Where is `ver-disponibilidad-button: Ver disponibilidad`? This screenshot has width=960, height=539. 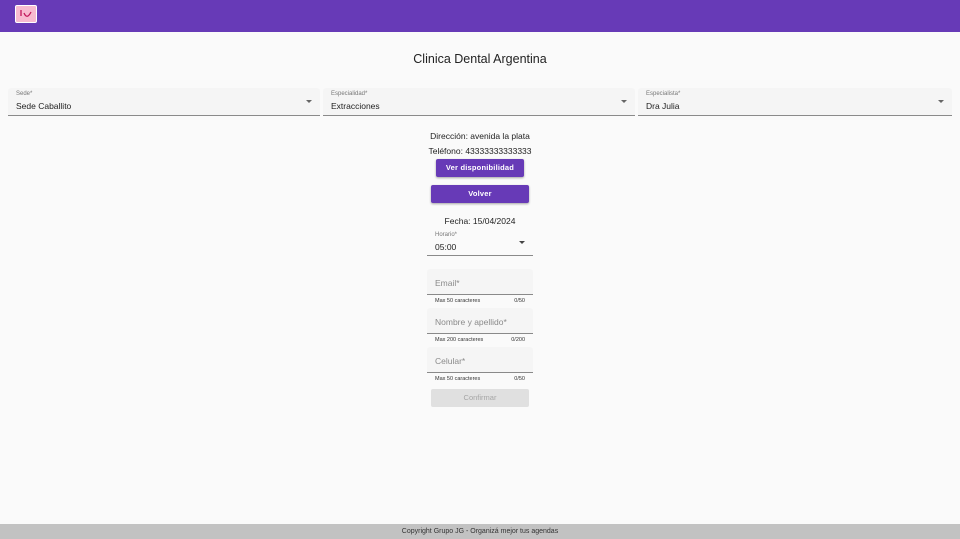
ver-disponibilidad-button: Ver disponibilidad is located at coordinates (480, 168).